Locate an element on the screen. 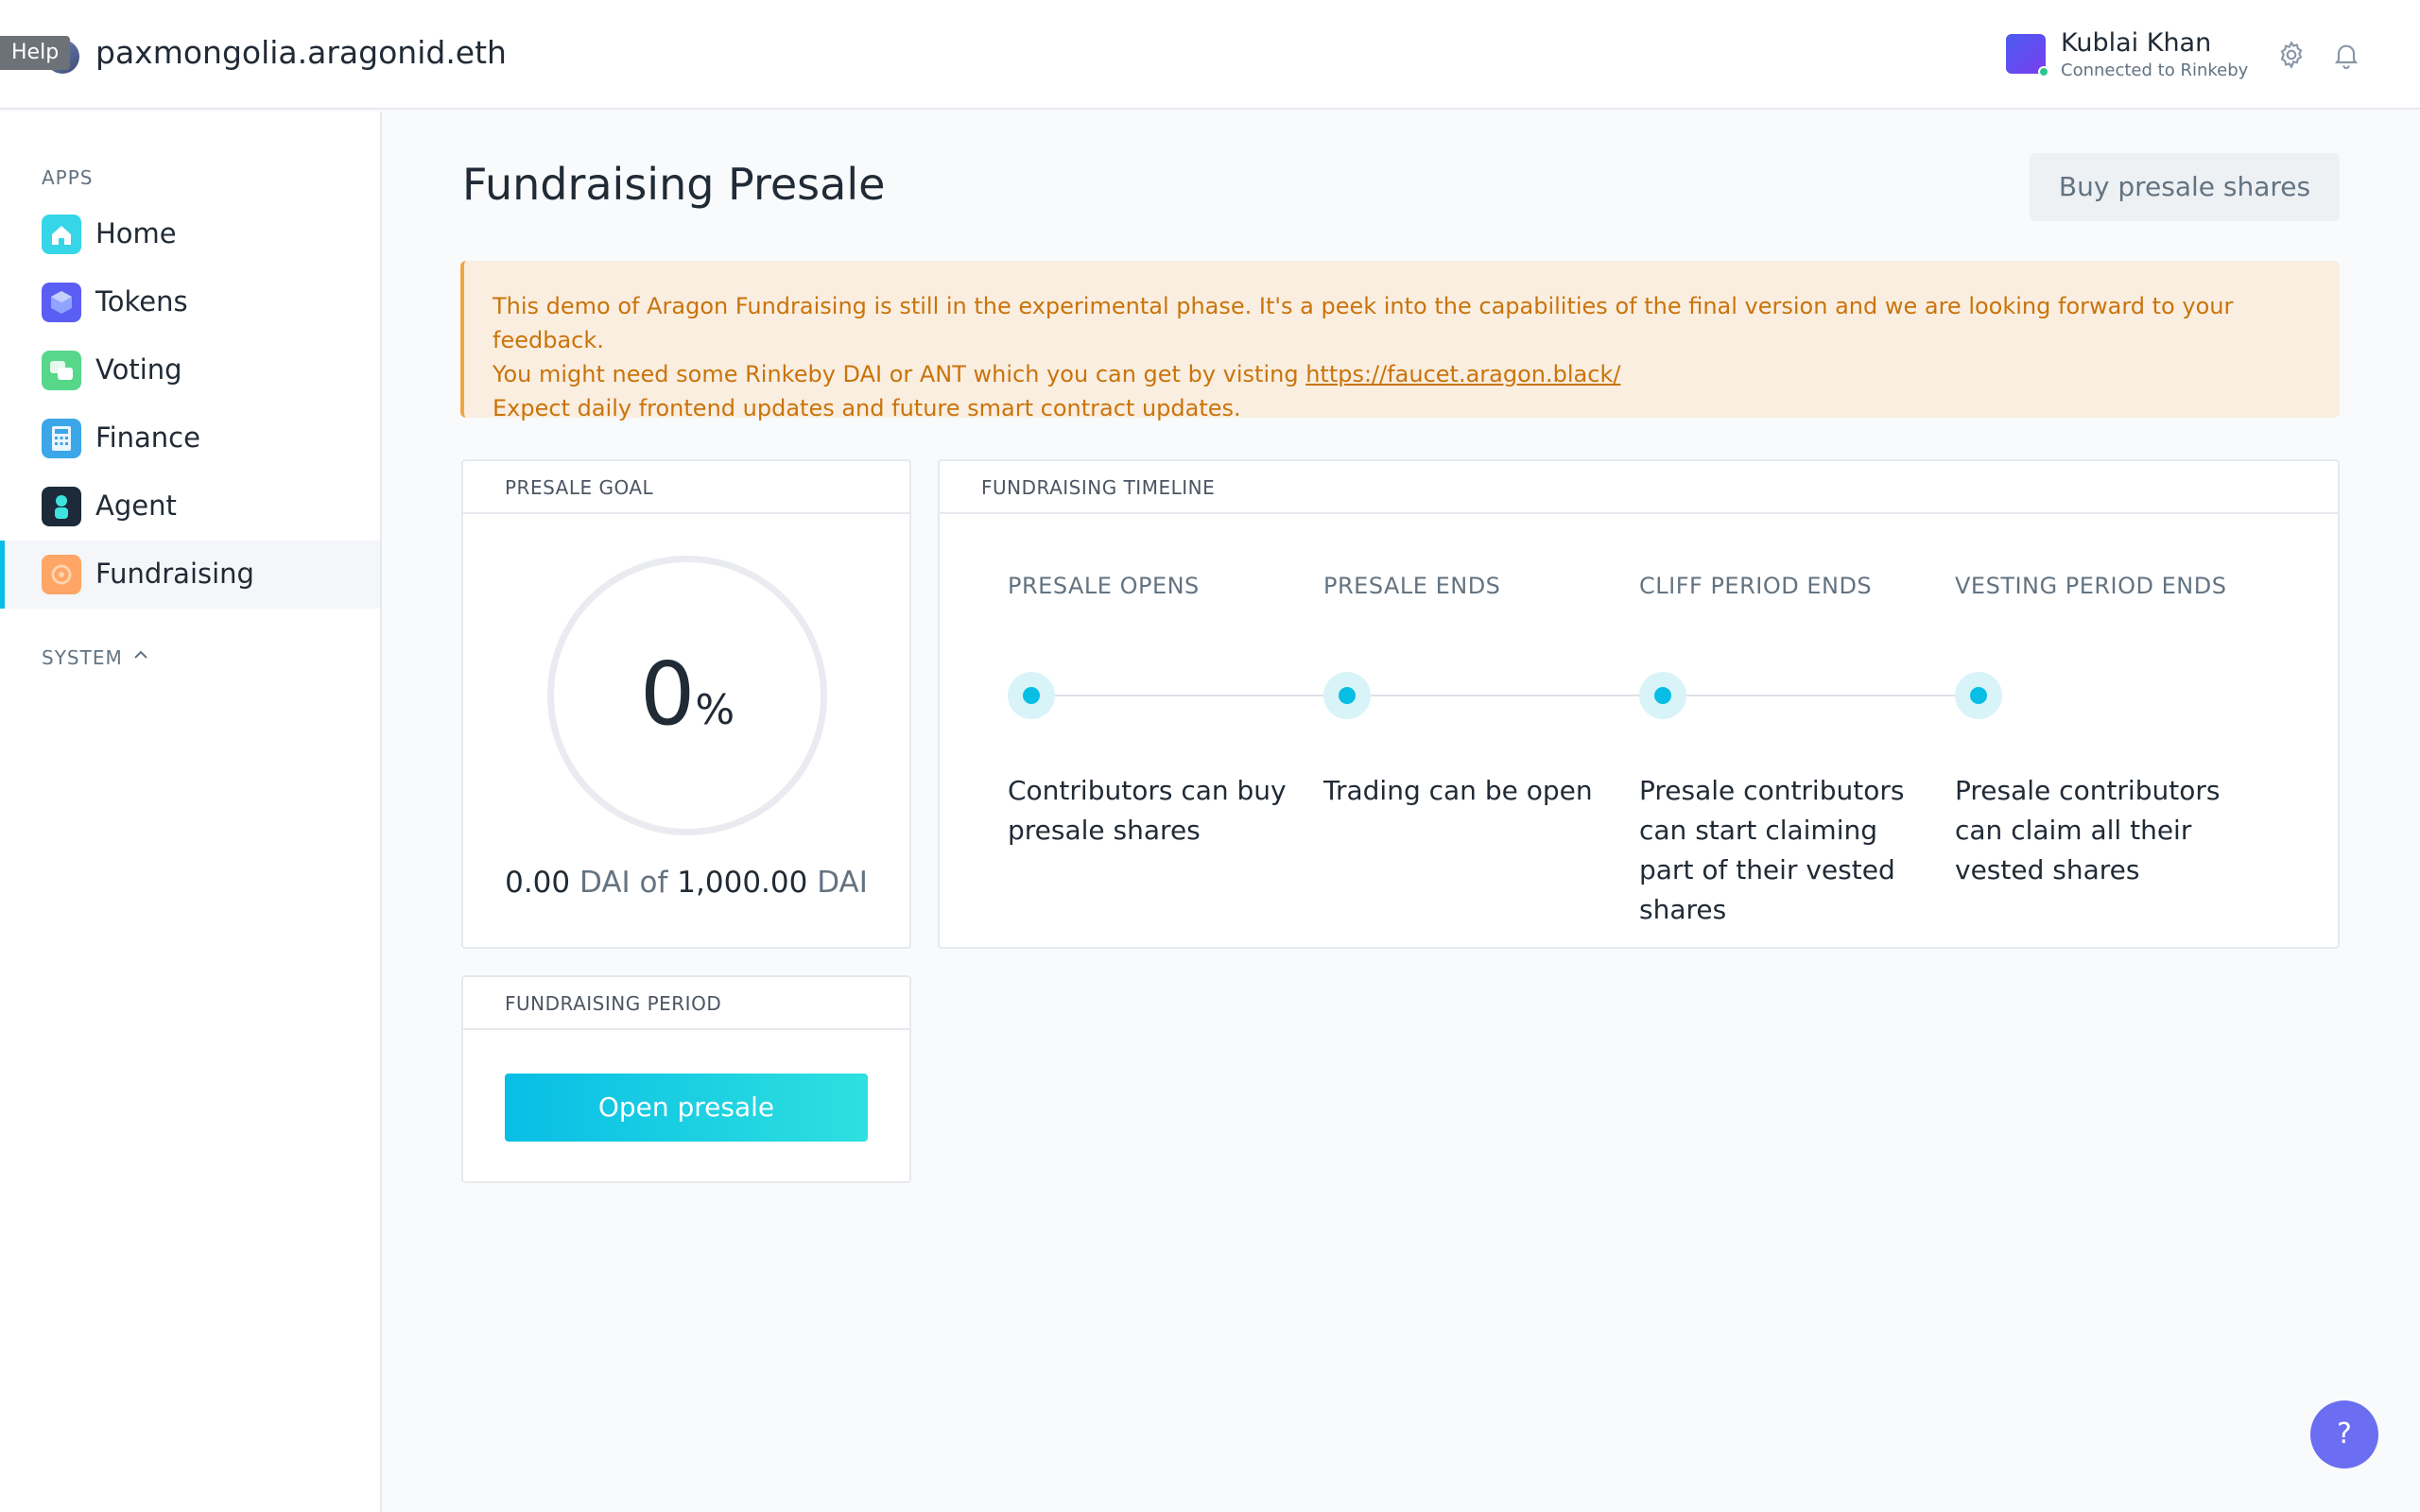 This screenshot has width=2420, height=1512. sidebar-item-voting: Voting is located at coordinates (190, 370).